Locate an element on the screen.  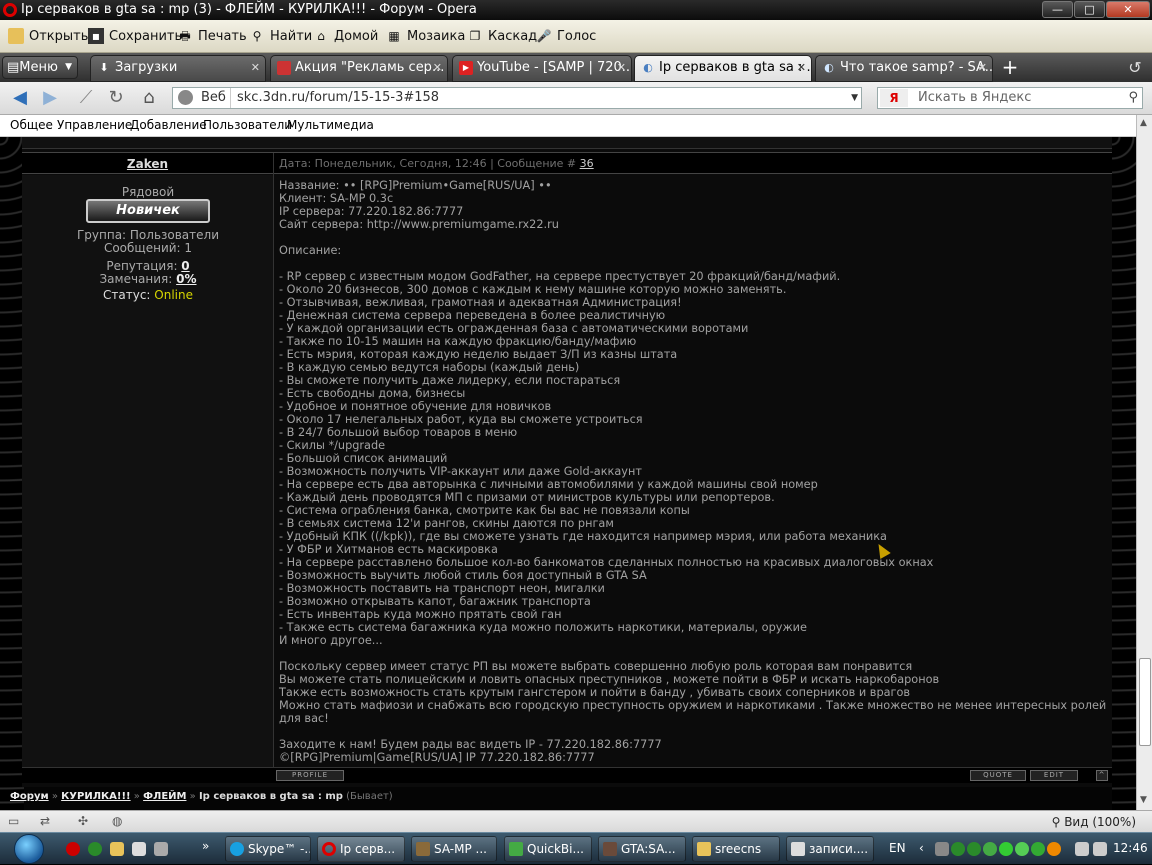
post-author: Zaken is located at coordinates (148, 164).